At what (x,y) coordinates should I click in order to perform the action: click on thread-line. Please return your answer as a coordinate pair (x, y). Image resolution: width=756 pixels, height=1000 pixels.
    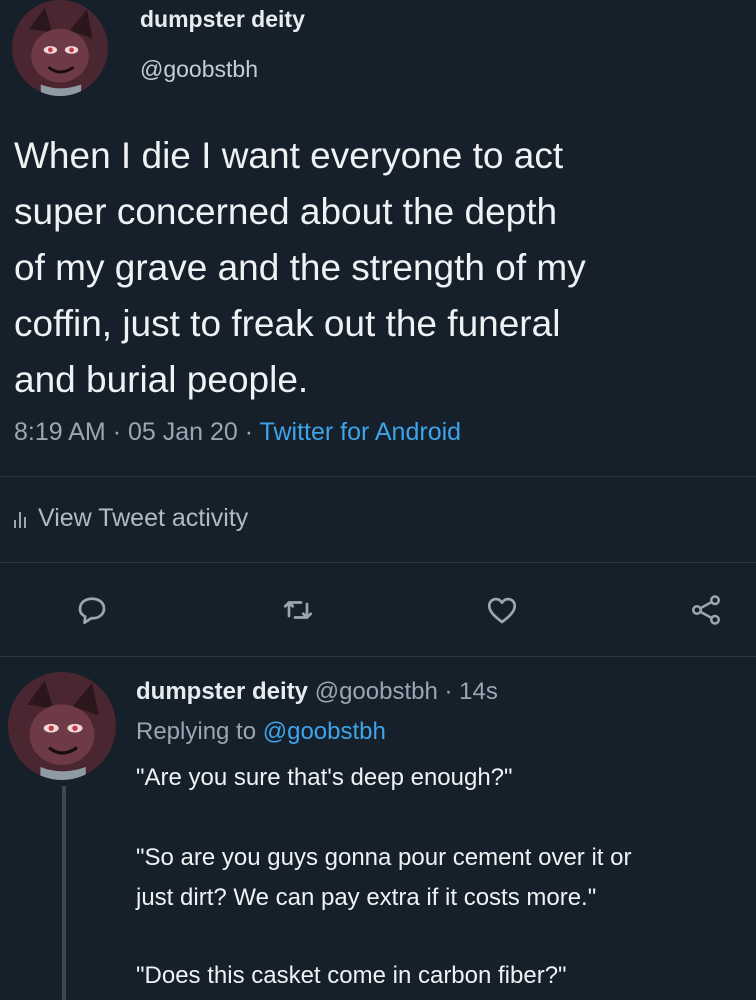
    Looking at the image, I should click on (64, 893).